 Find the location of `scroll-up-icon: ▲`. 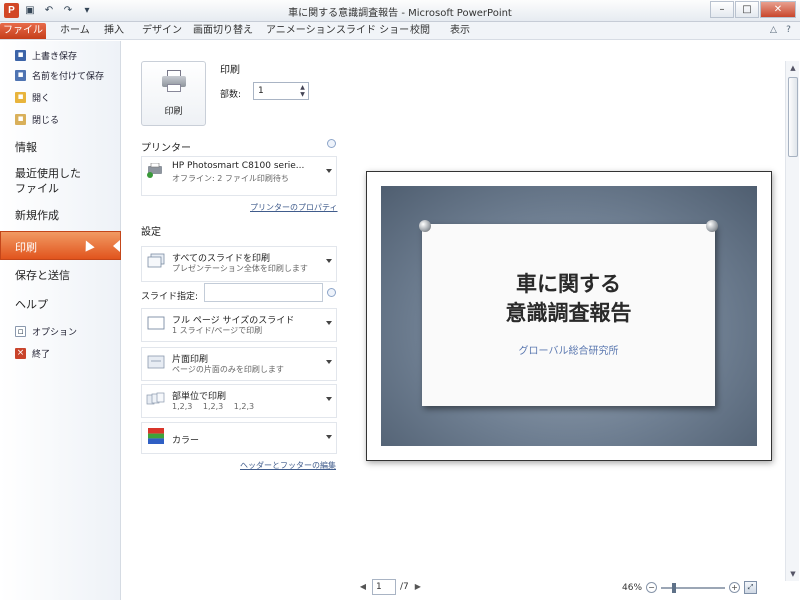

scroll-up-icon: ▲ is located at coordinates (793, 68).